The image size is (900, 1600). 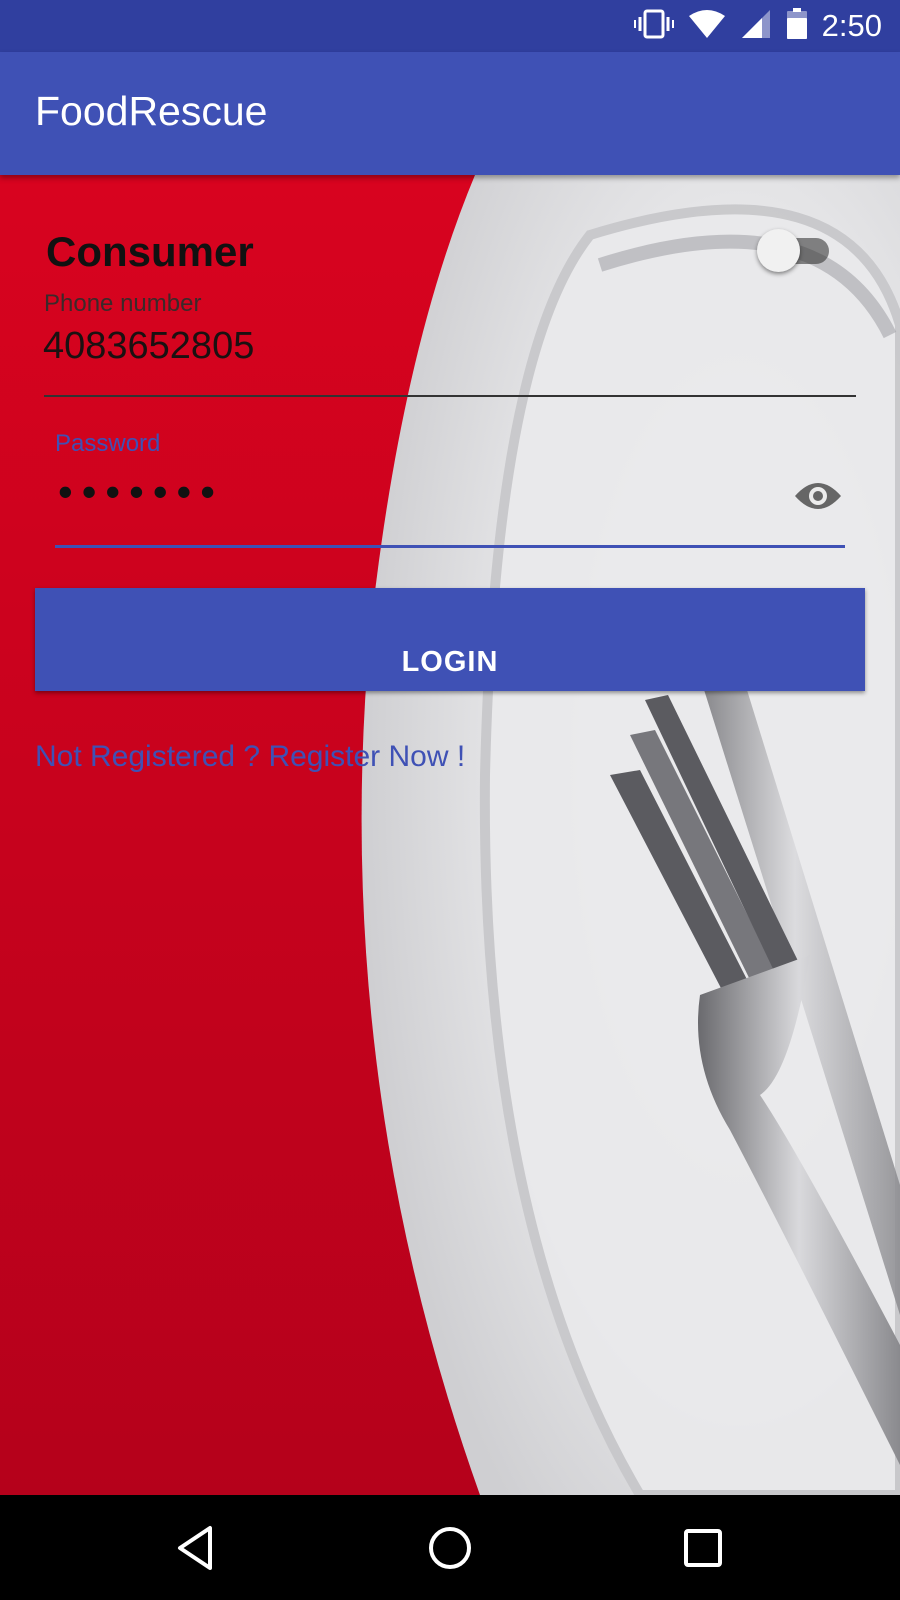 What do you see at coordinates (703, 1548) in the screenshot?
I see `recents-icon` at bounding box center [703, 1548].